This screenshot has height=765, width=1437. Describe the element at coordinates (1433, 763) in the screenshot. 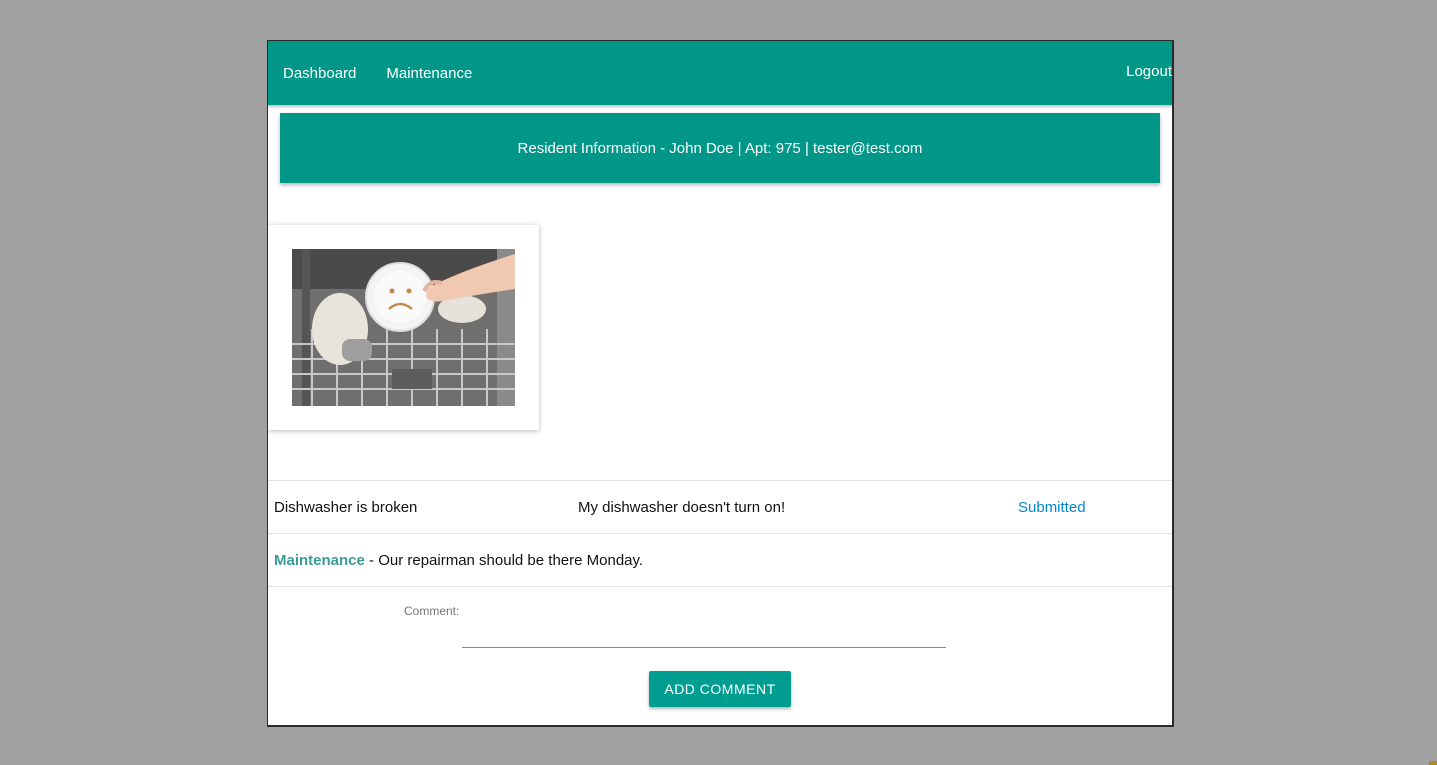

I see `corner-accent` at that location.